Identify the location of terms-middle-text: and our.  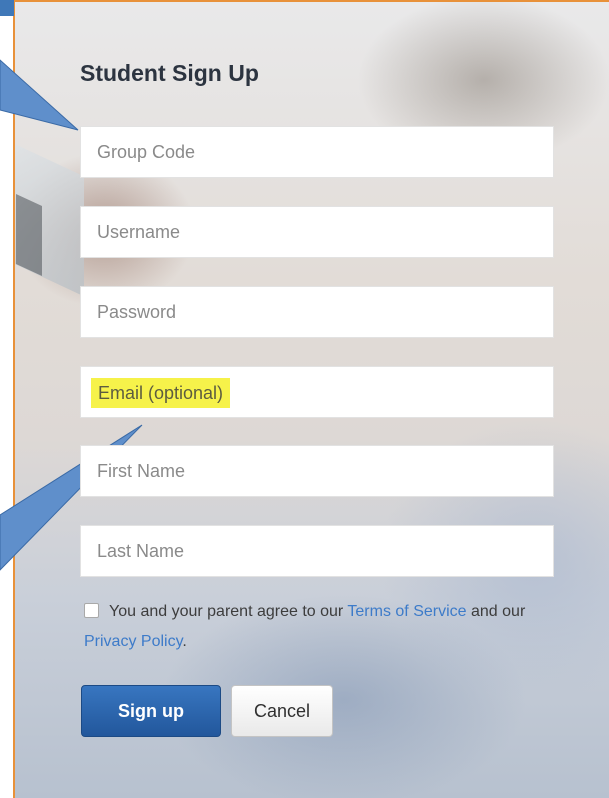
(498, 611).